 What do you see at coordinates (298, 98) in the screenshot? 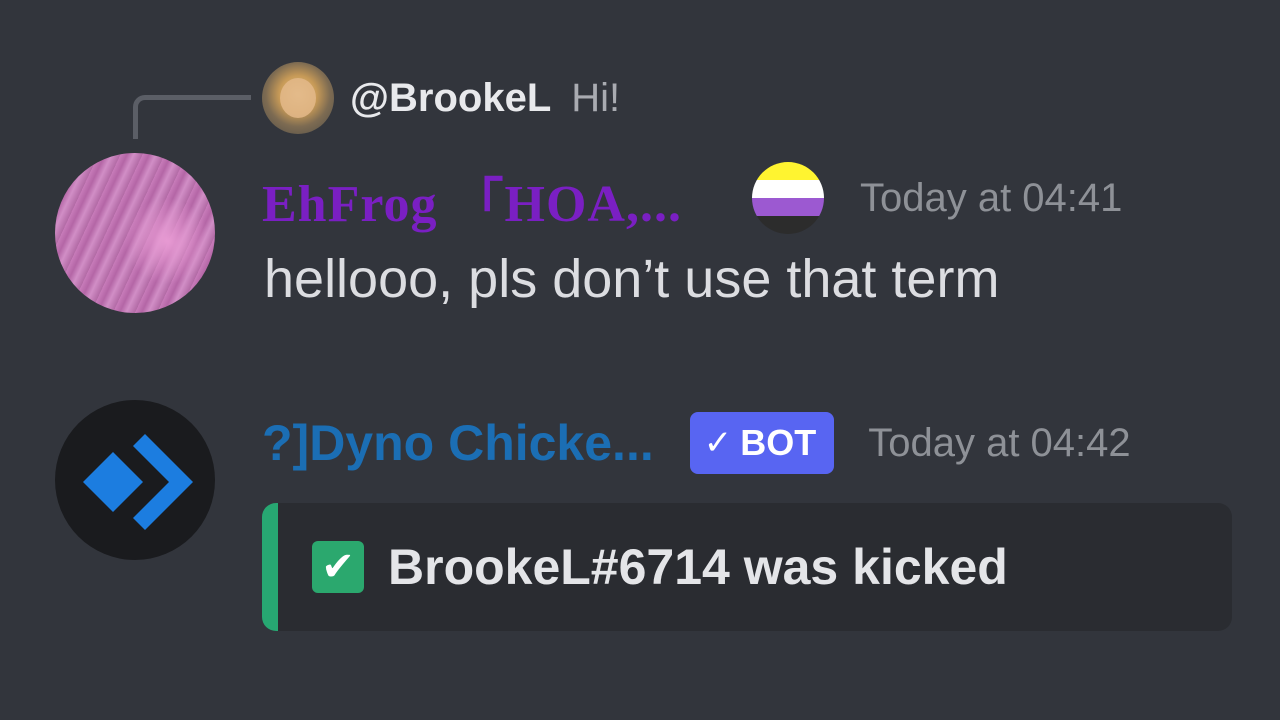
I see `reply-avatar` at bounding box center [298, 98].